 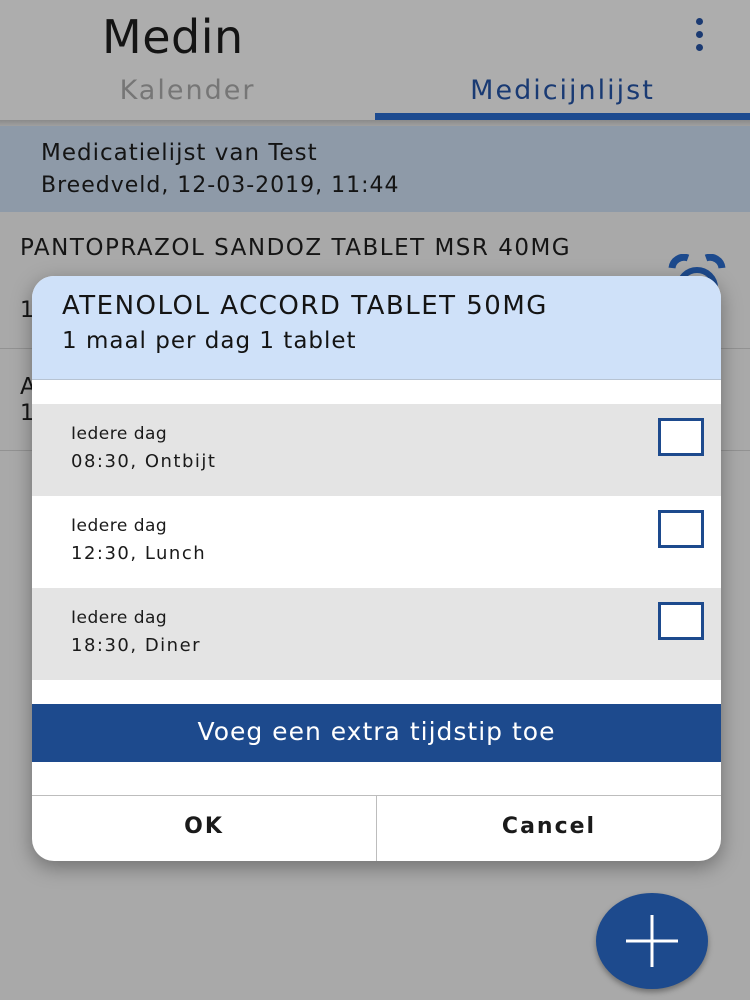 I want to click on plus-icon, so click(x=652, y=941).